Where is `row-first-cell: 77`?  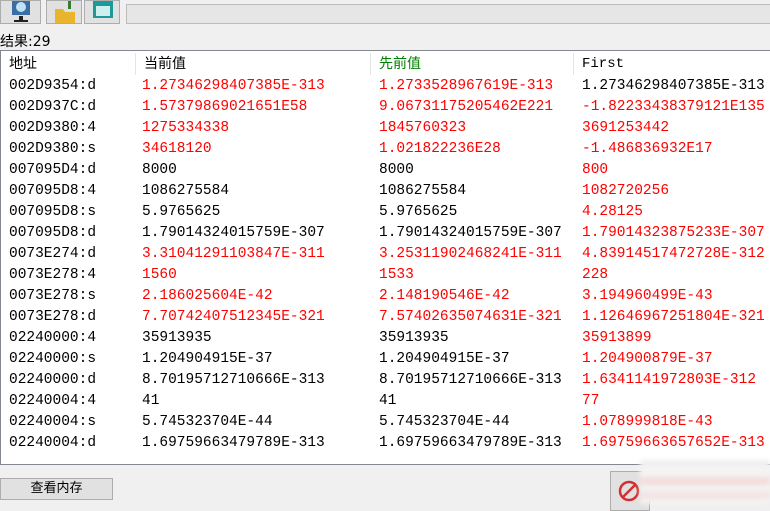 row-first-cell: 77 is located at coordinates (591, 401).